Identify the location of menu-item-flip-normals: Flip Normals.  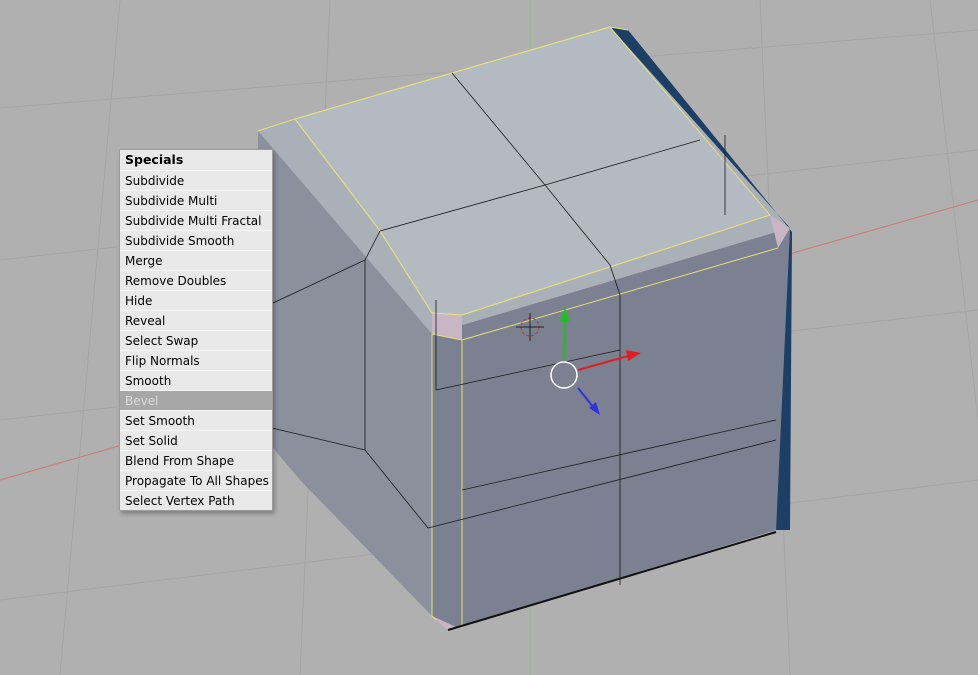
(196, 360).